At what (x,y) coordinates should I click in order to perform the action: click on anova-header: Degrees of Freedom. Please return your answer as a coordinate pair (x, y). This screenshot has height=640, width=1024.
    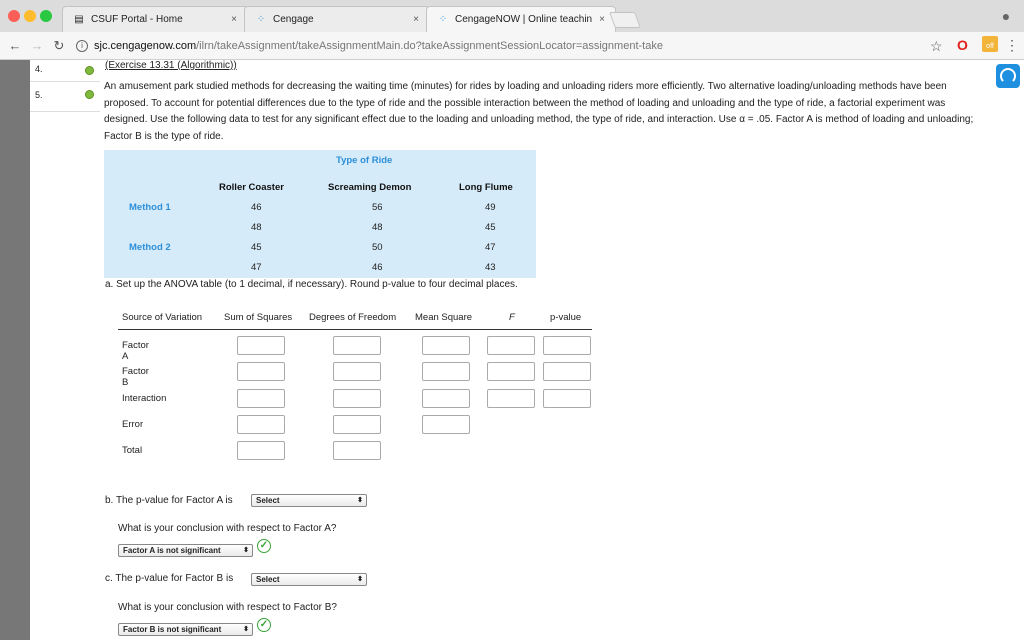
    Looking at the image, I should click on (353, 317).